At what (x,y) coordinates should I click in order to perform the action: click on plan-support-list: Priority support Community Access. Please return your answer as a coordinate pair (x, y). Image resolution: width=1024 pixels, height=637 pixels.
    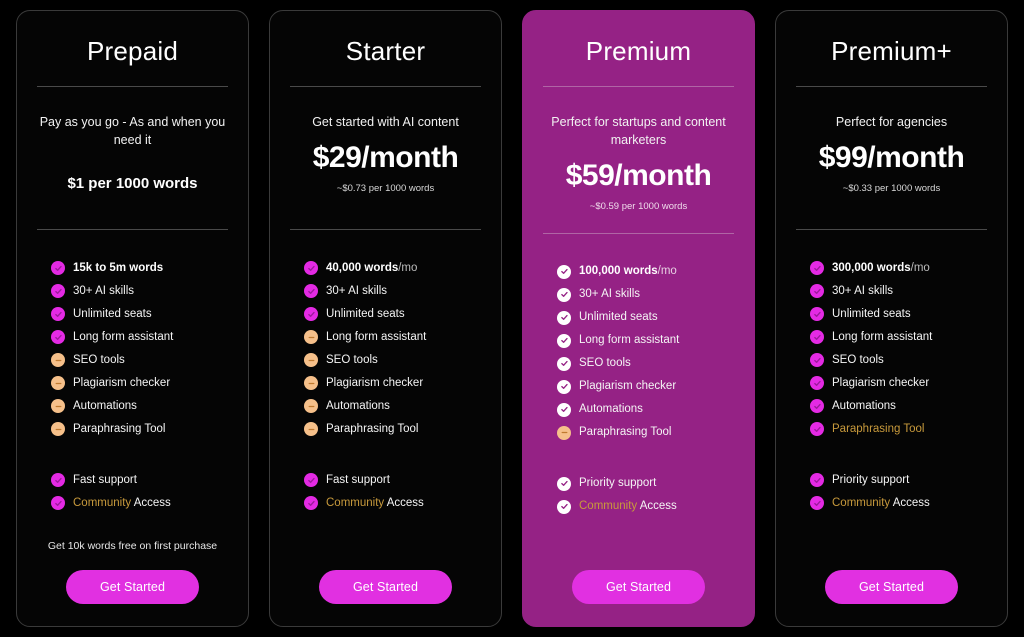
    Looking at the image, I should click on (638, 499).